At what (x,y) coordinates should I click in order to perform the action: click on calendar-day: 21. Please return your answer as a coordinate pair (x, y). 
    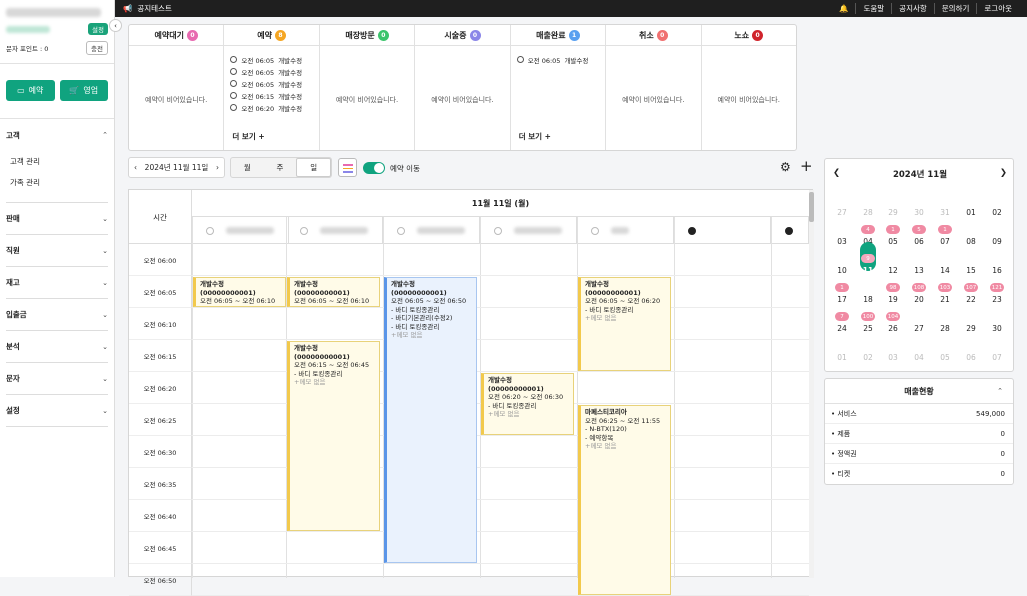
    Looking at the image, I should click on (945, 299).